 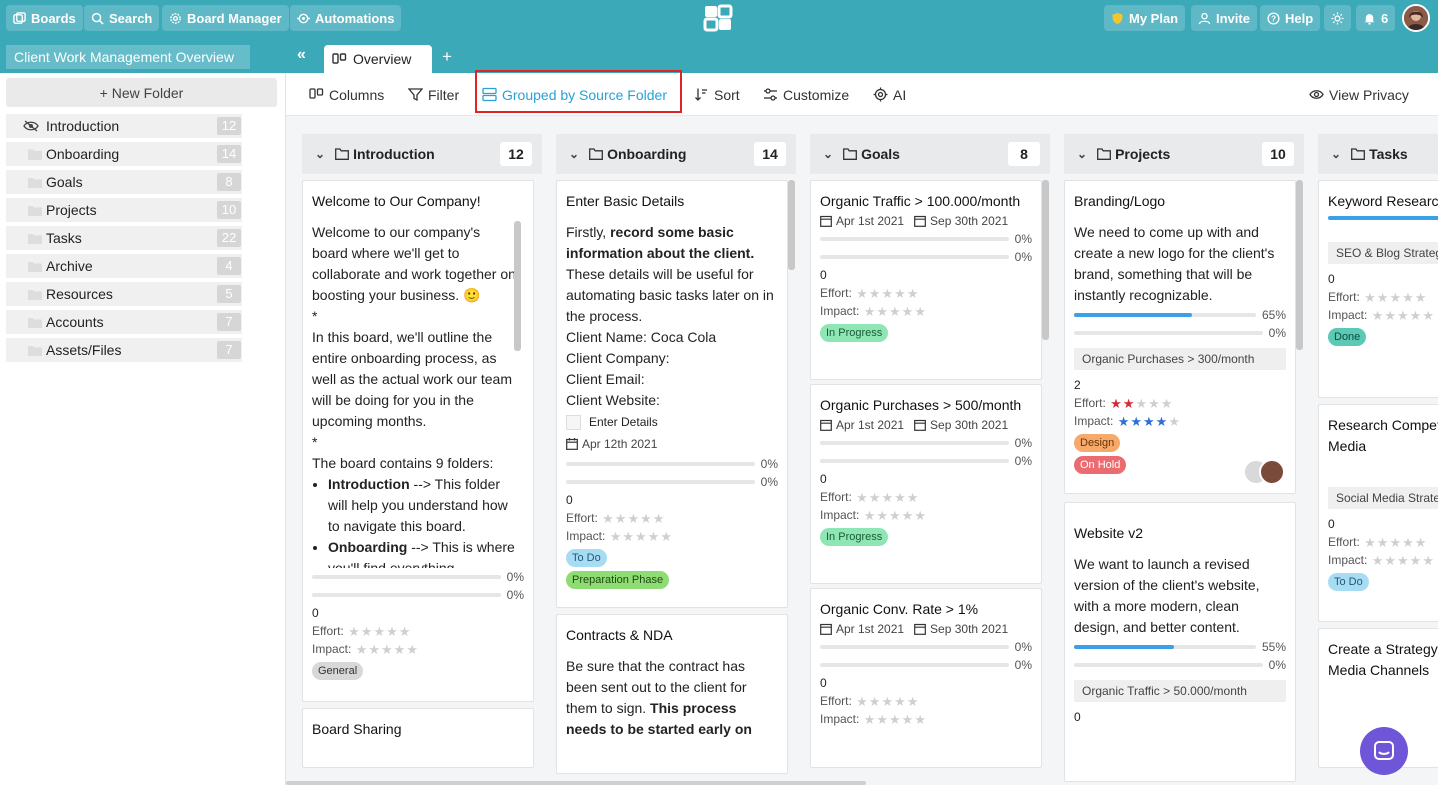 What do you see at coordinates (122, 18) in the screenshot?
I see `search-button: Search` at bounding box center [122, 18].